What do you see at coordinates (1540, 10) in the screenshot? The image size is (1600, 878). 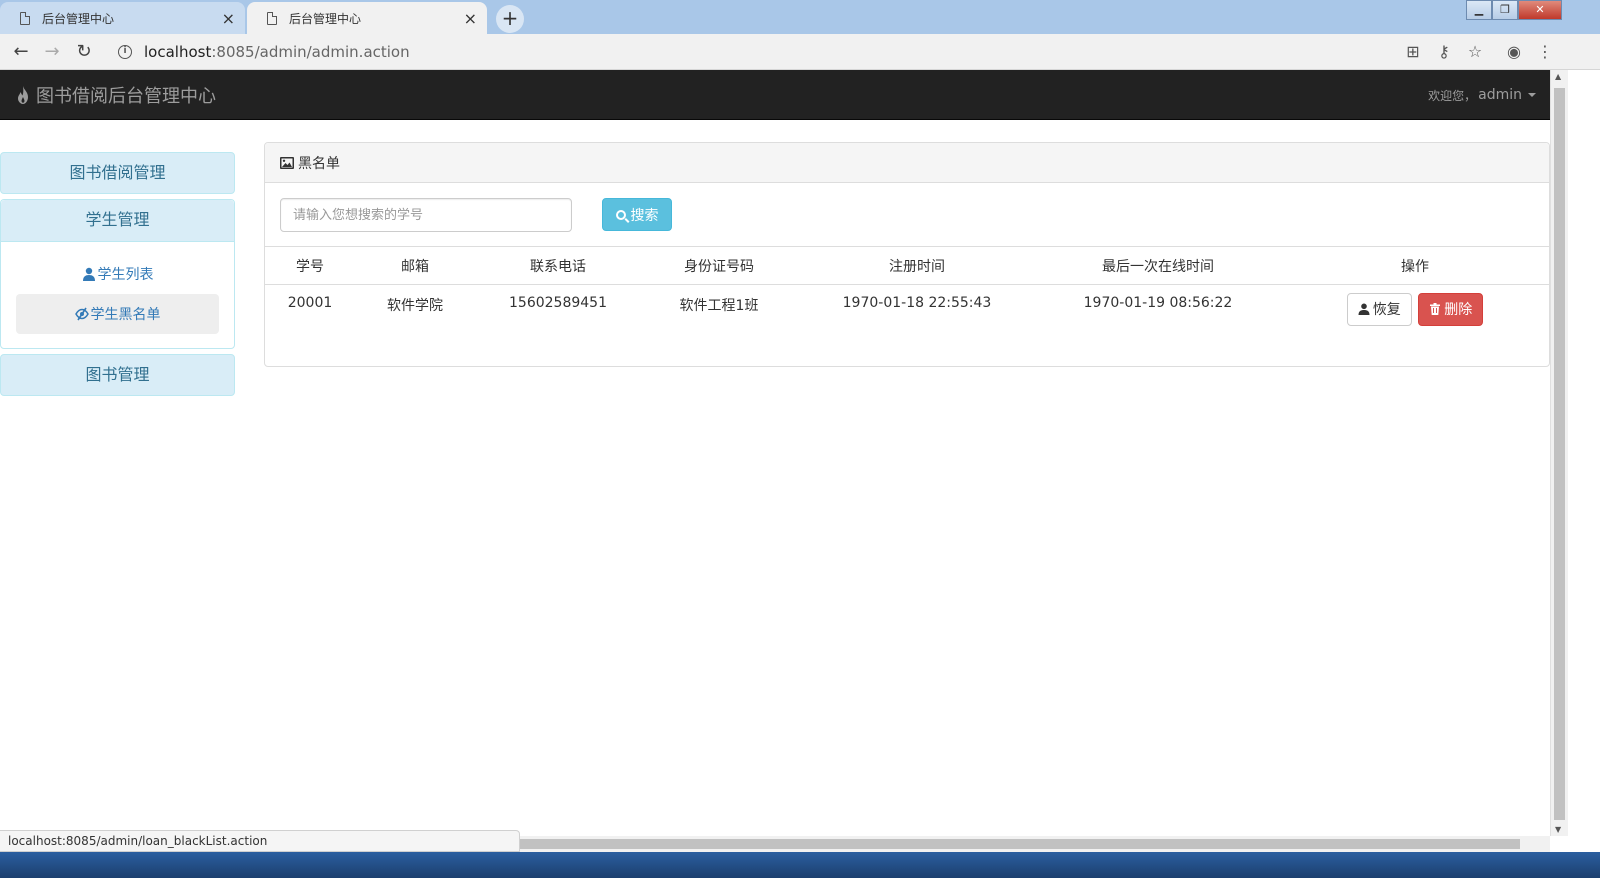 I see `close-window-button: ✕` at bounding box center [1540, 10].